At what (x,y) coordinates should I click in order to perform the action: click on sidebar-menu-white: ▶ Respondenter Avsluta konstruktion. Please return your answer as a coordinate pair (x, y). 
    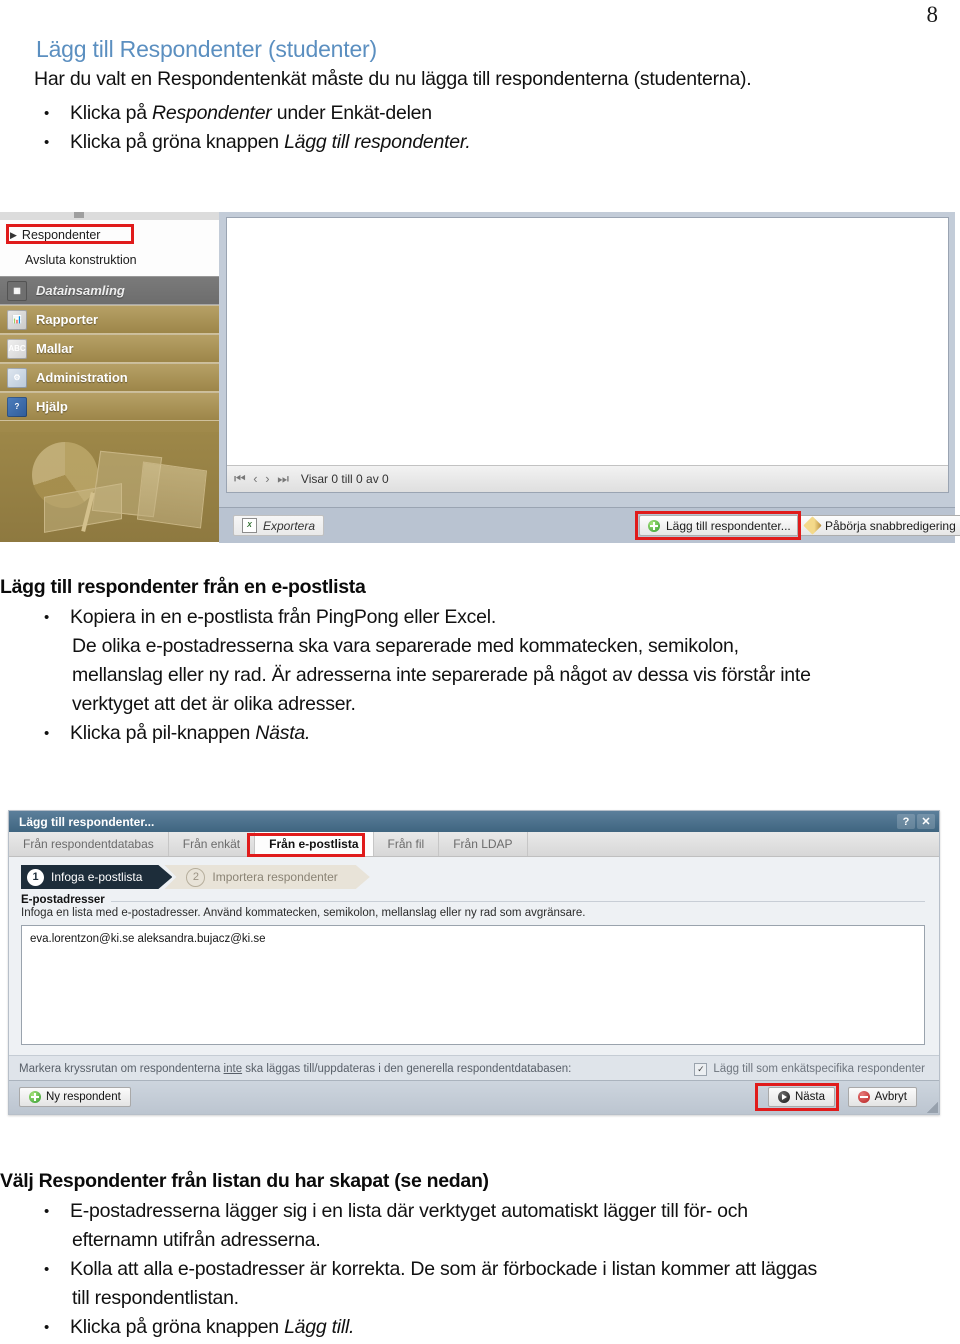
    Looking at the image, I should click on (109, 244).